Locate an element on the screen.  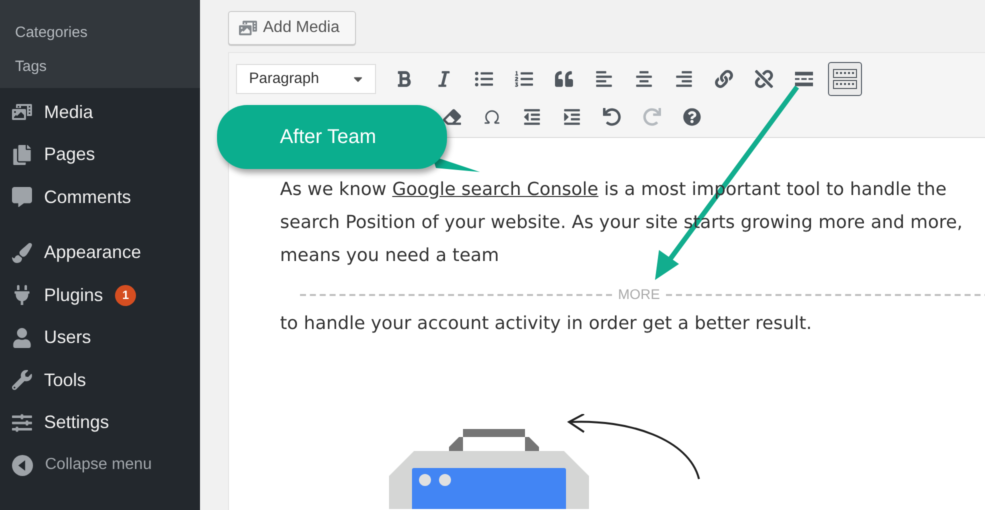
user-icon is located at coordinates (22, 338).